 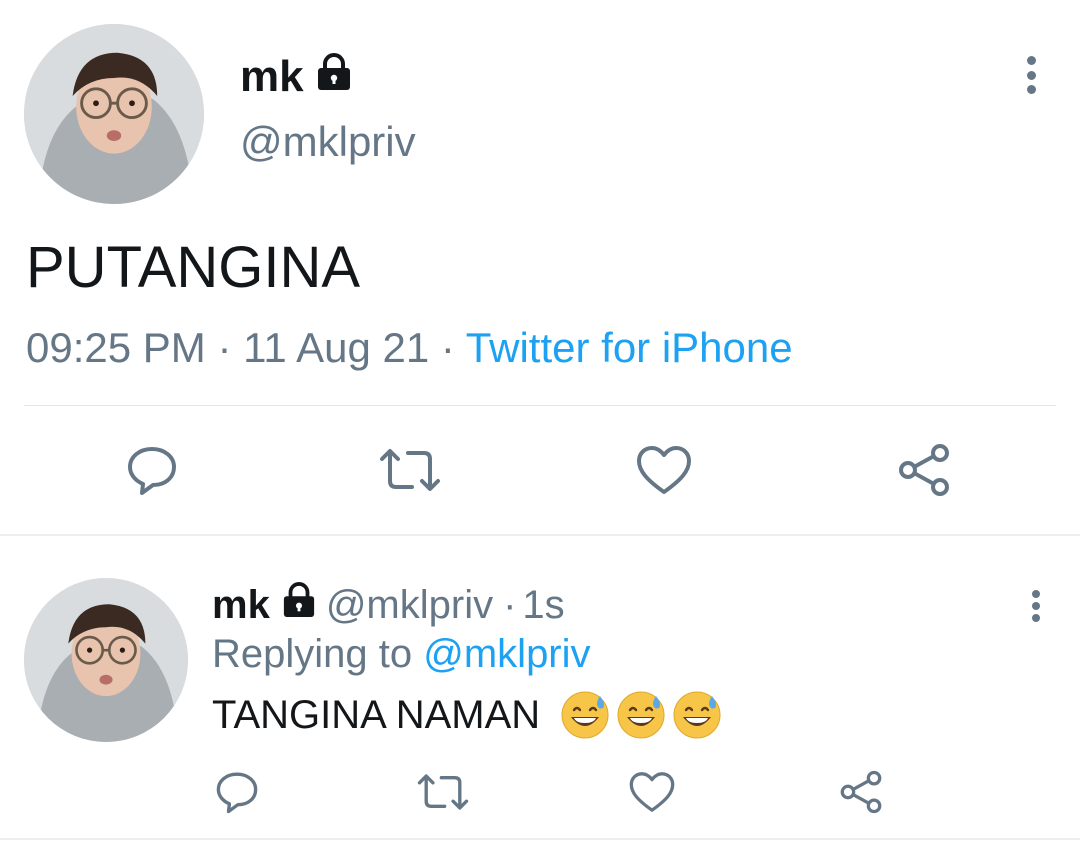 I want to click on bottom-divider, so click(x=540, y=839).